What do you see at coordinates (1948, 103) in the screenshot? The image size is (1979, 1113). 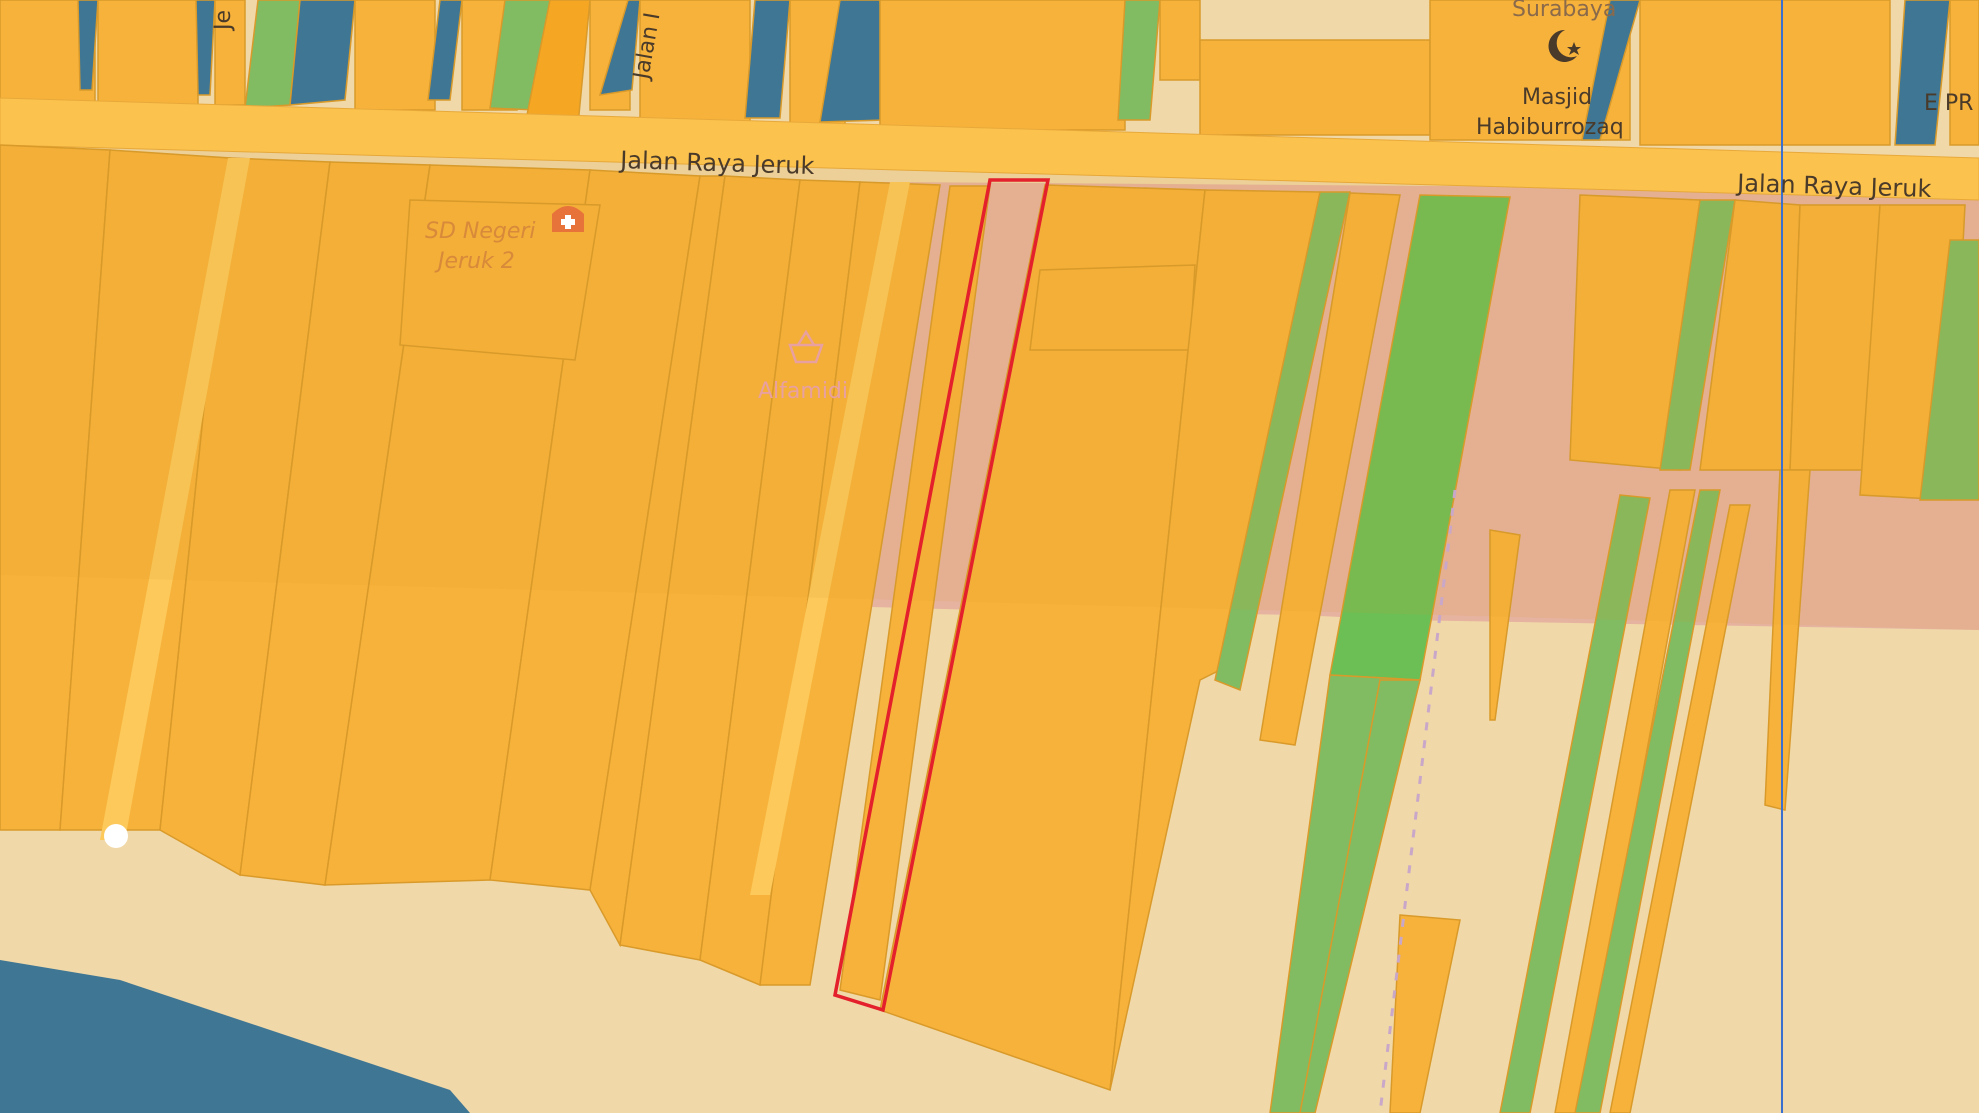 I see `partial-label-epr: E PR` at bounding box center [1948, 103].